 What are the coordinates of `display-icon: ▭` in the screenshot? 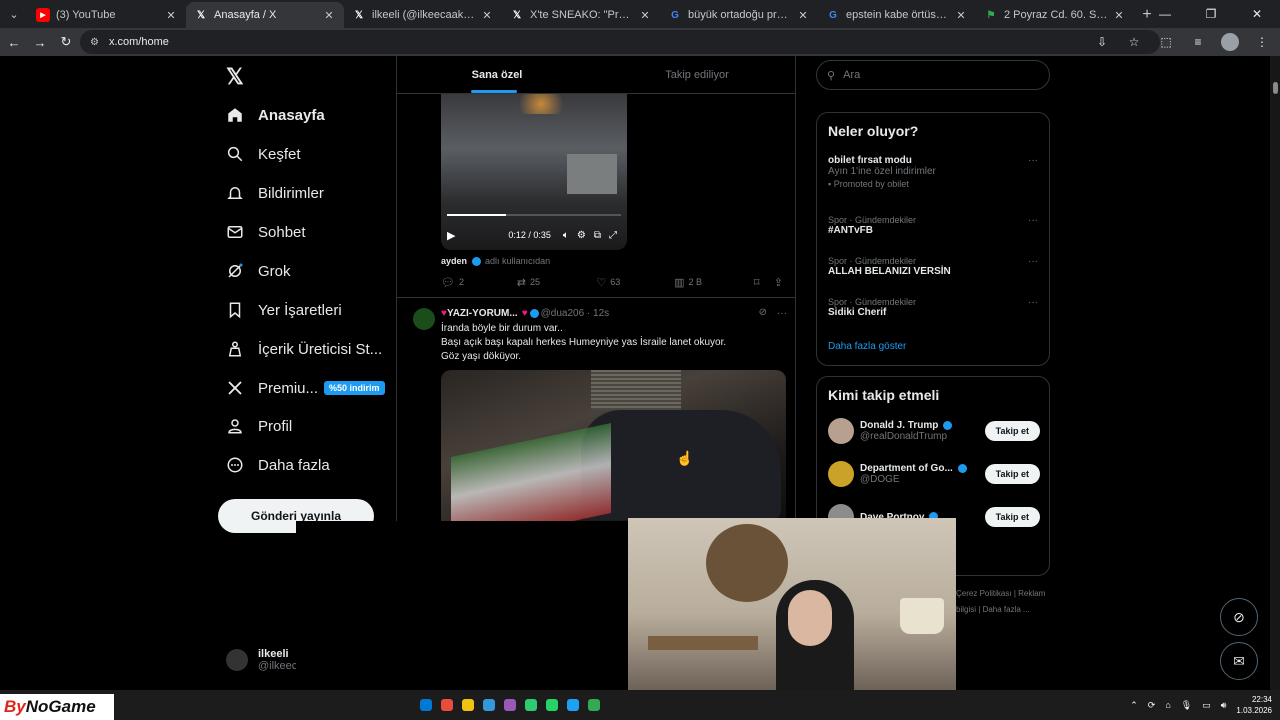 It's located at (1206, 705).